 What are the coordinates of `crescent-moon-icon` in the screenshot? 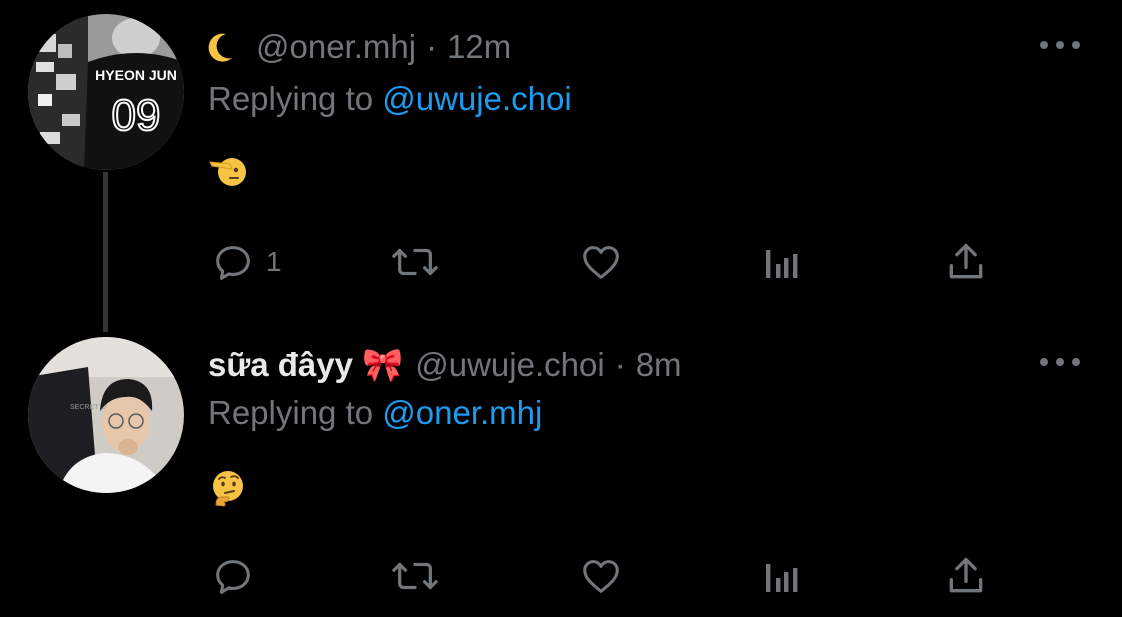 It's located at (221, 47).